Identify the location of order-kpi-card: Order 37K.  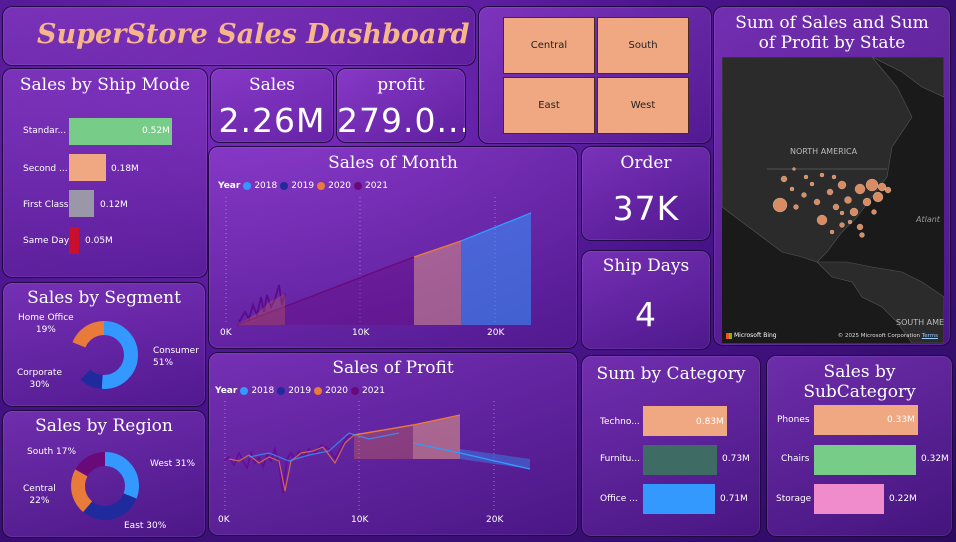
(646, 193).